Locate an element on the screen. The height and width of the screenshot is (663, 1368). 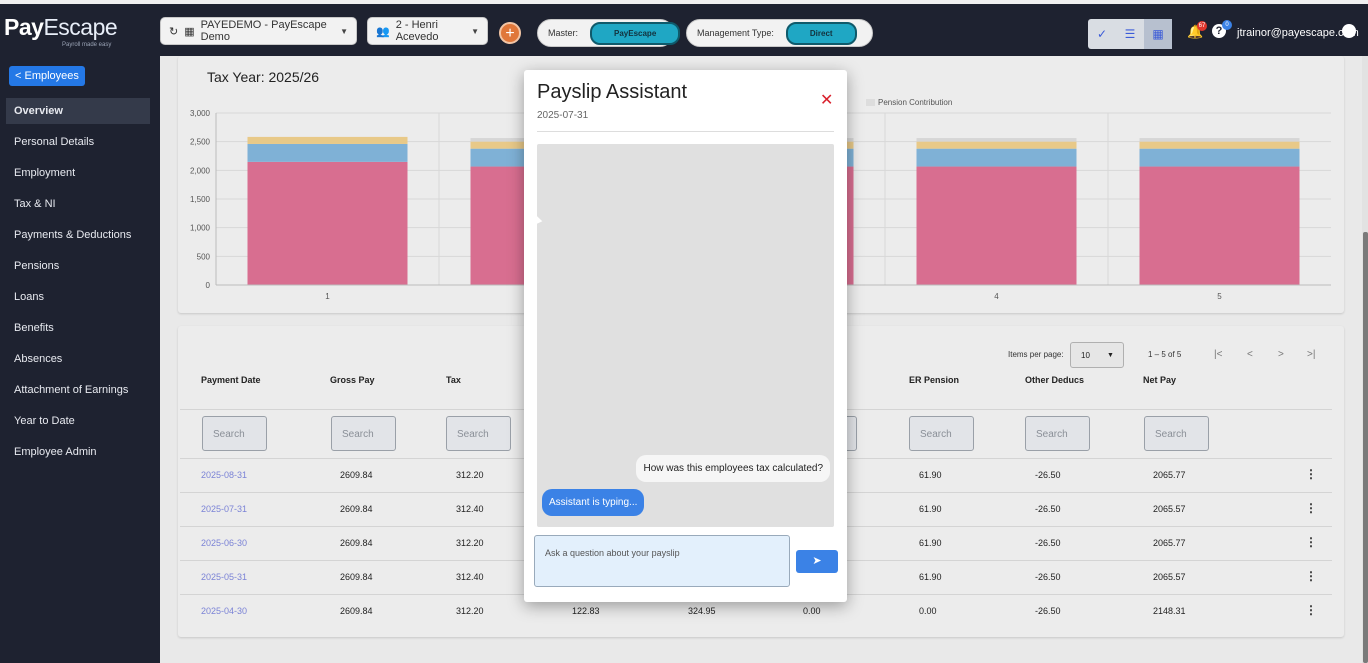
grid-view-icon: ▦ is located at coordinates (1158, 34).